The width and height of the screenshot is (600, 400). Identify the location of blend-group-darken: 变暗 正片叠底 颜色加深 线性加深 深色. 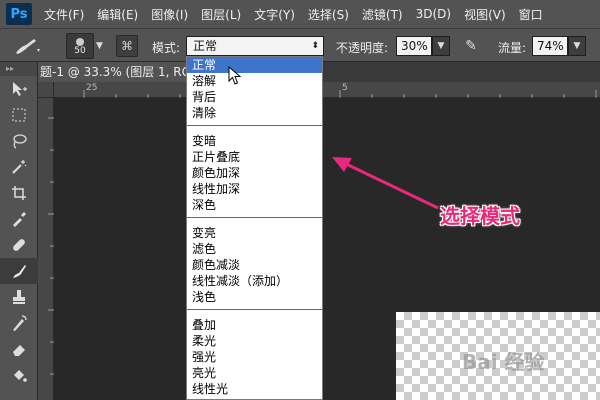
(254, 174).